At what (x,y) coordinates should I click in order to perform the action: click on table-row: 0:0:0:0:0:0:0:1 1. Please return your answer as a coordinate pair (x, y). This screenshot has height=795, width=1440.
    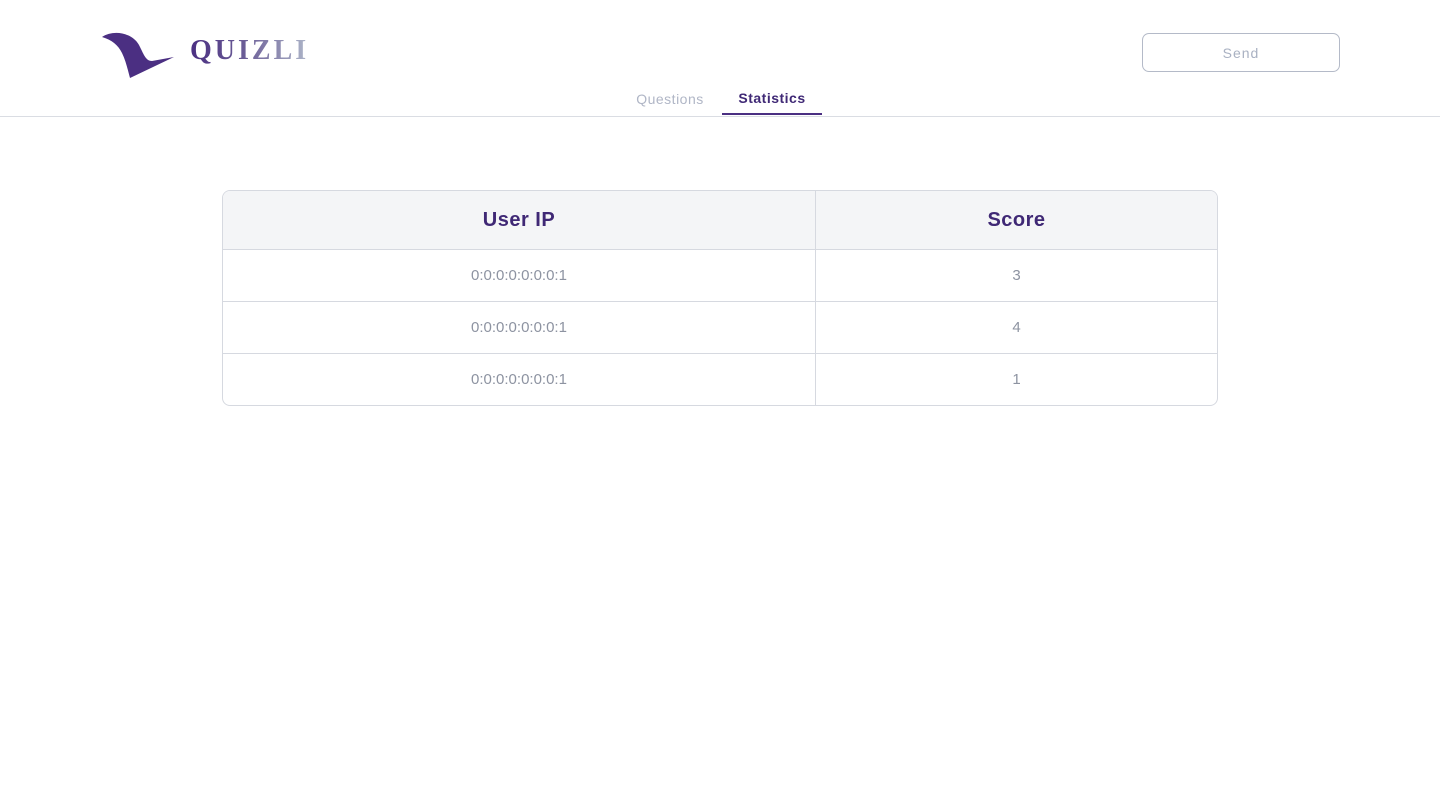
    Looking at the image, I should click on (720, 379).